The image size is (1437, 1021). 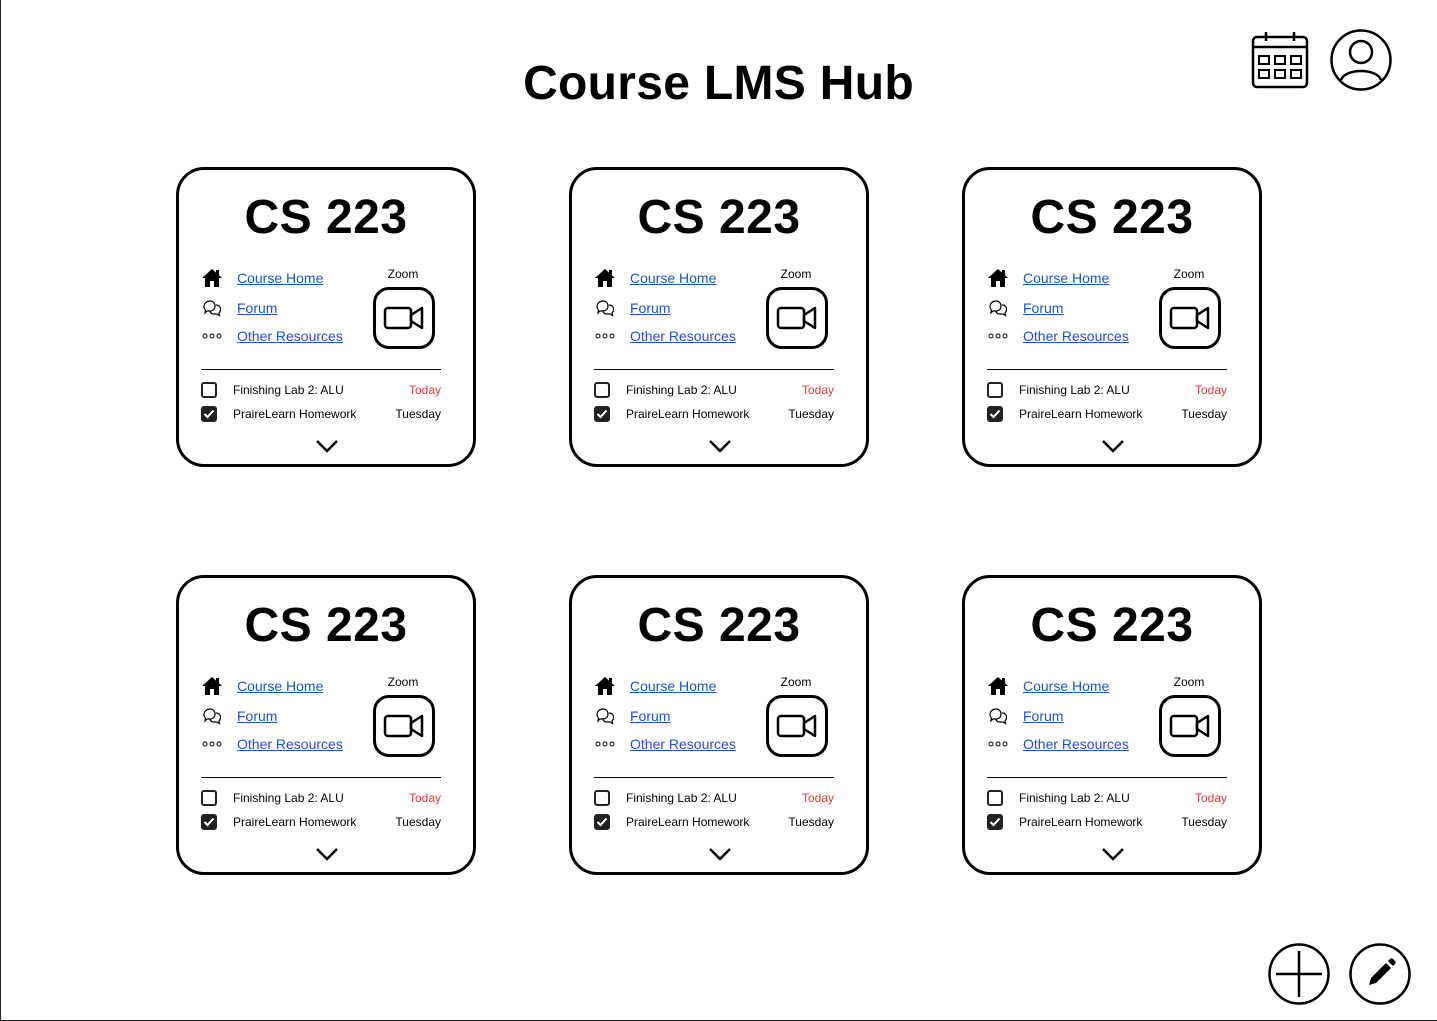 What do you see at coordinates (1361, 60) in the screenshot?
I see `profile-button` at bounding box center [1361, 60].